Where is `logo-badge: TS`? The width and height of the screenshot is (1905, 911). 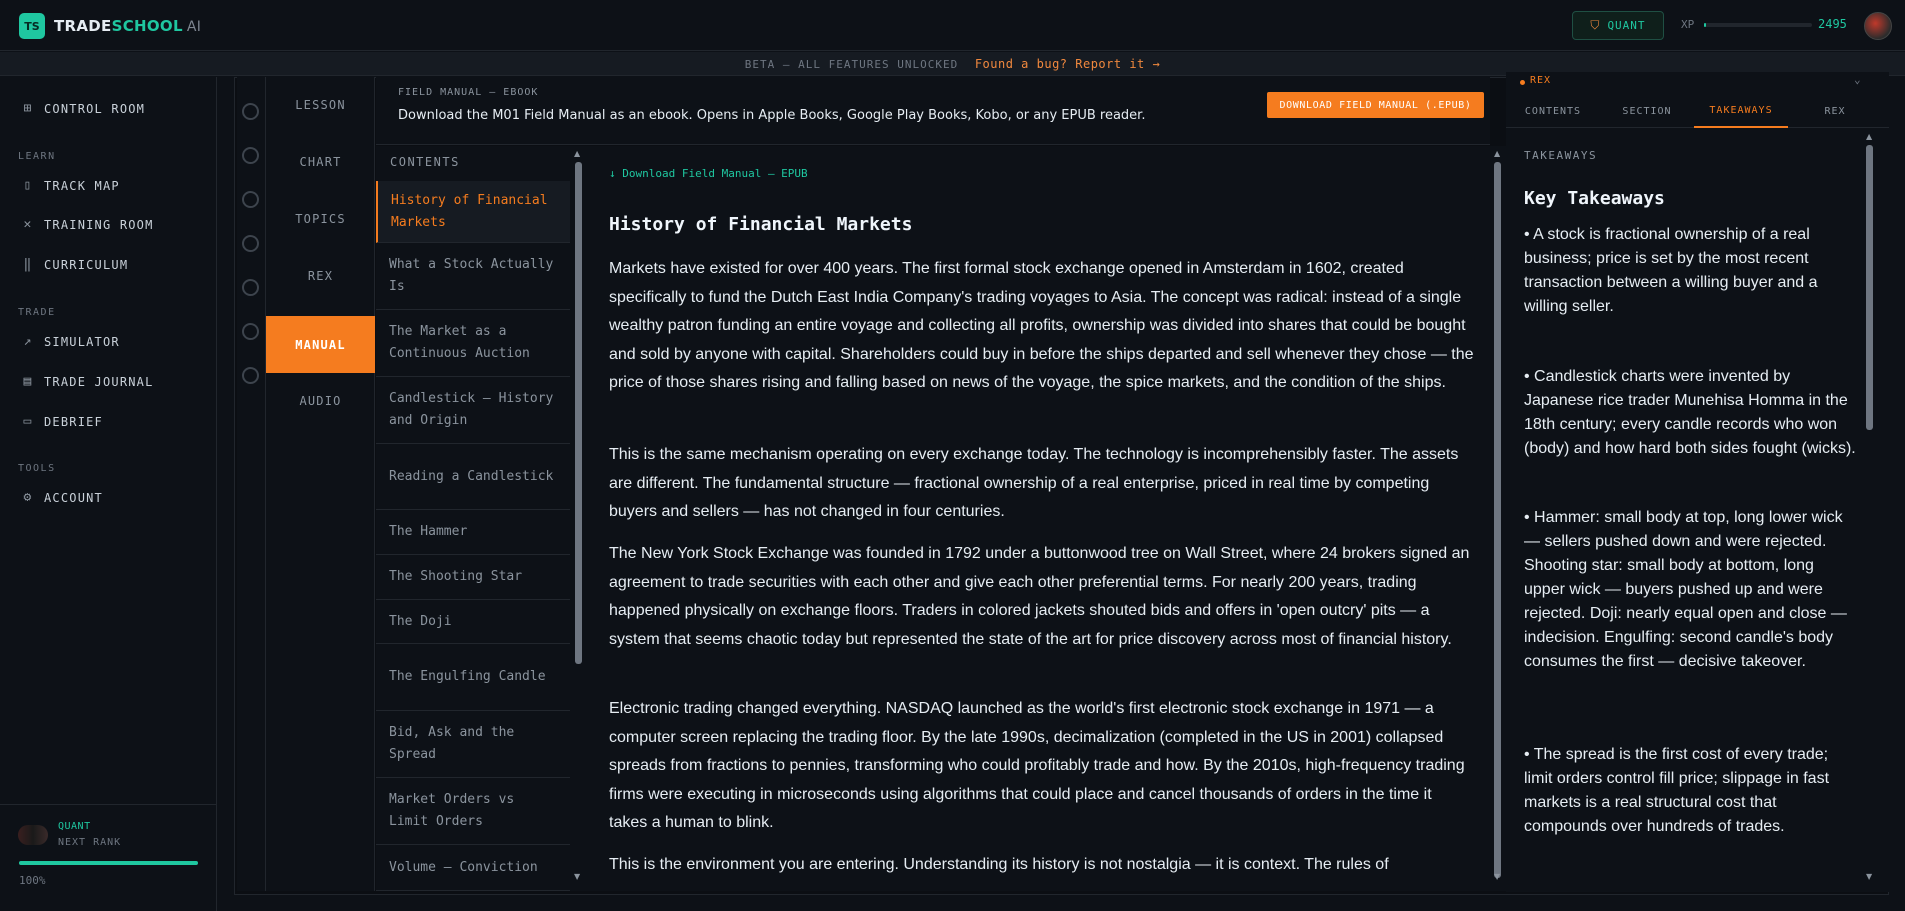 logo-badge: TS is located at coordinates (32, 26).